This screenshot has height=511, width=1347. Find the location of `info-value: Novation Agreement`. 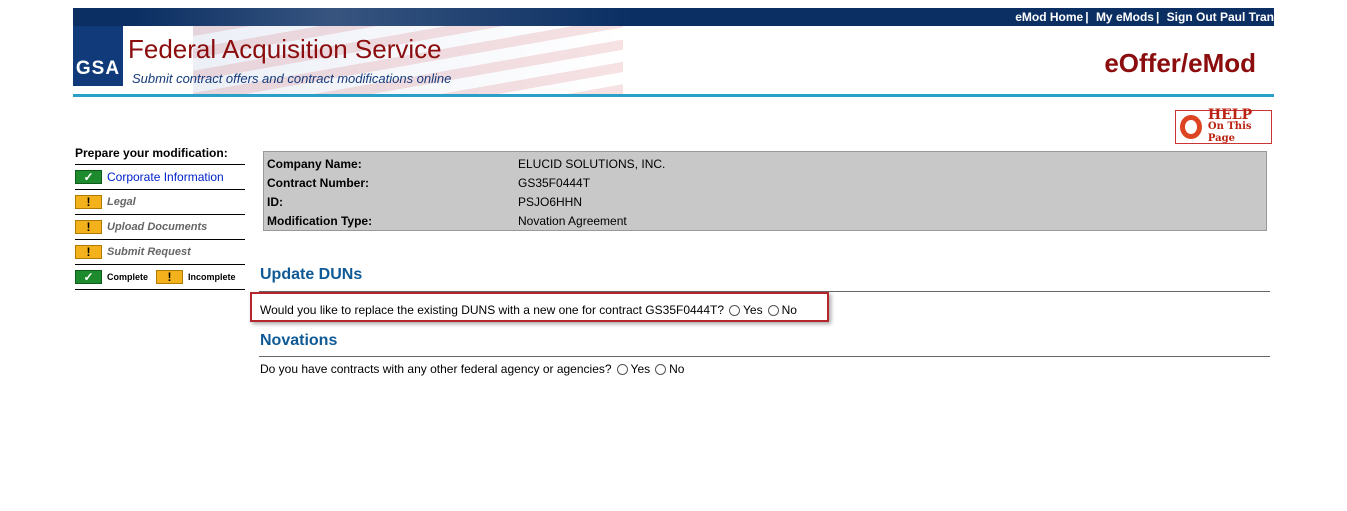

info-value: Novation Agreement is located at coordinates (572, 220).